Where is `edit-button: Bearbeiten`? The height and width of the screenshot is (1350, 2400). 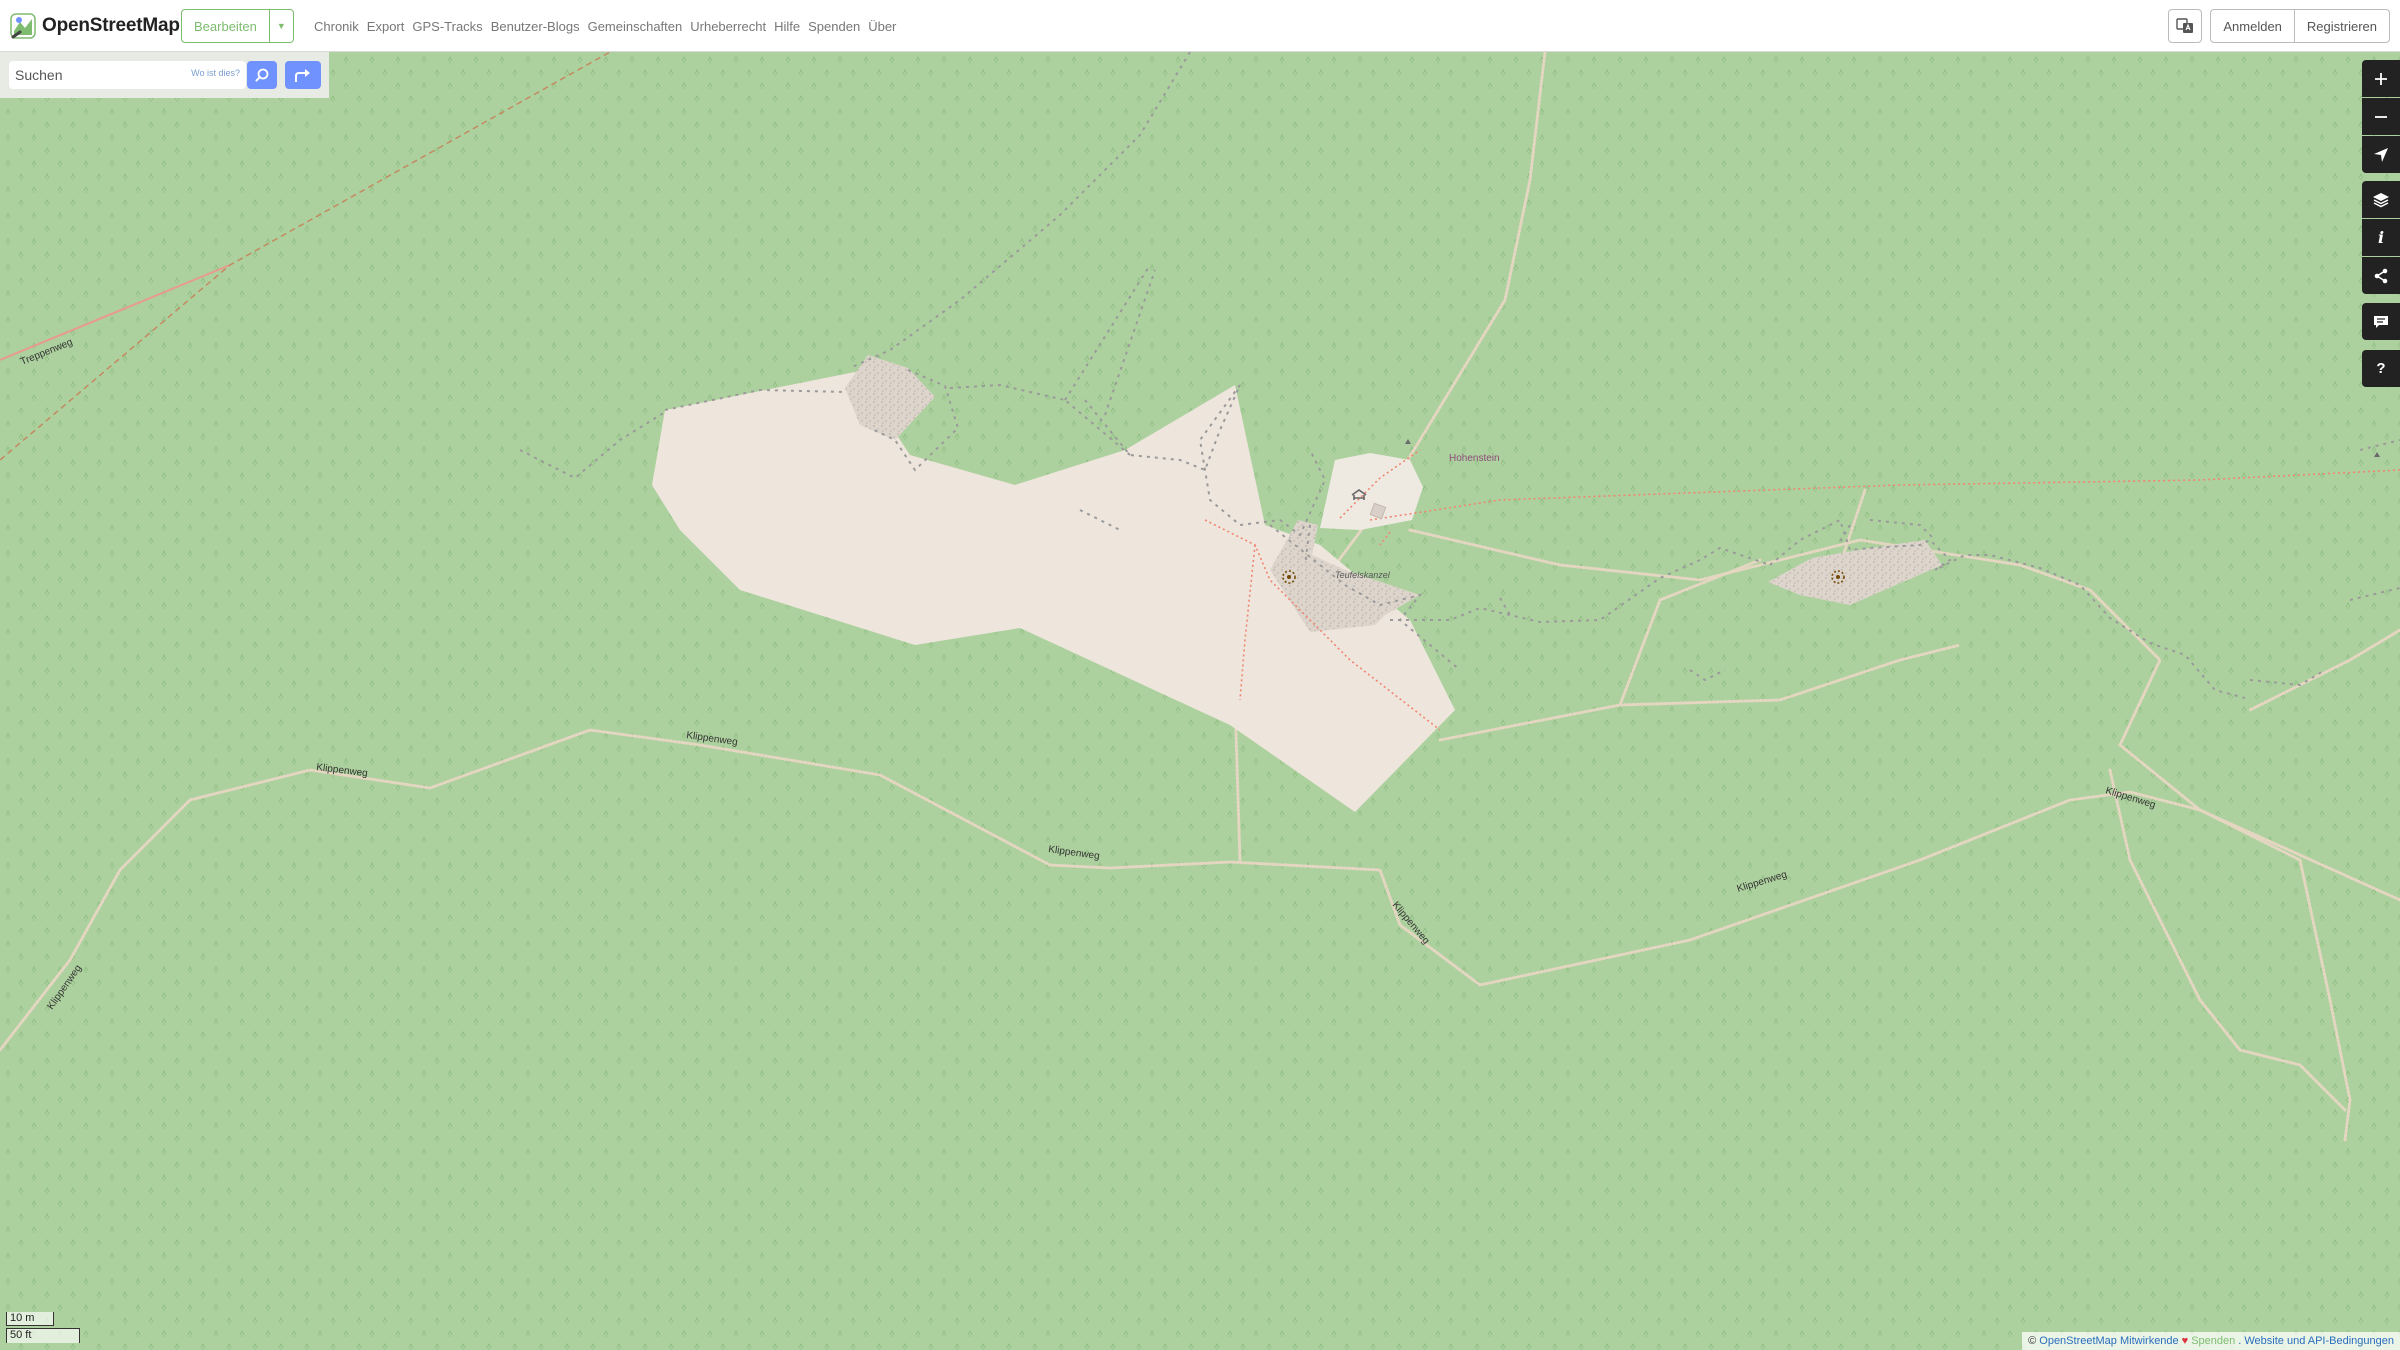 edit-button: Bearbeiten is located at coordinates (225, 26).